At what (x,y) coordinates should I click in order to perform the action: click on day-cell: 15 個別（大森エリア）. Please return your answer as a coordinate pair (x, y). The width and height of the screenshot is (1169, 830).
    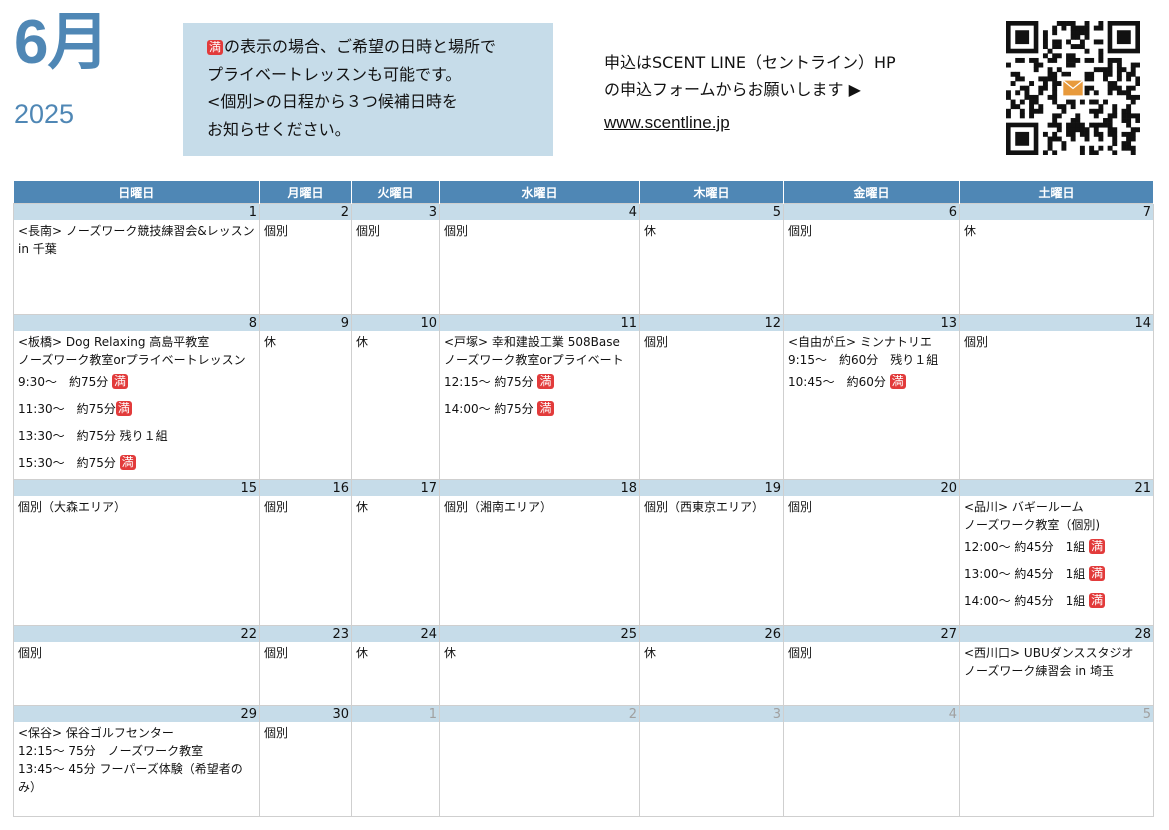
    Looking at the image, I should click on (136, 552).